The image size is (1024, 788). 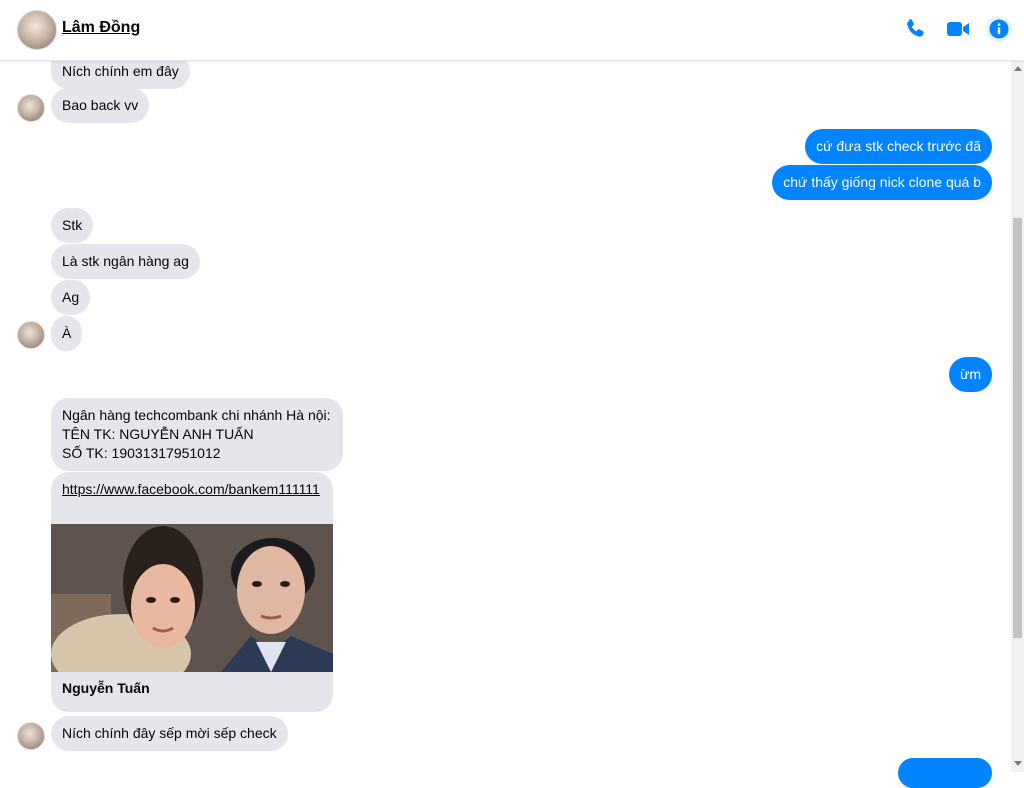 I want to click on message-text: chứ thấy giống nick clone quá b, so click(x=882, y=182).